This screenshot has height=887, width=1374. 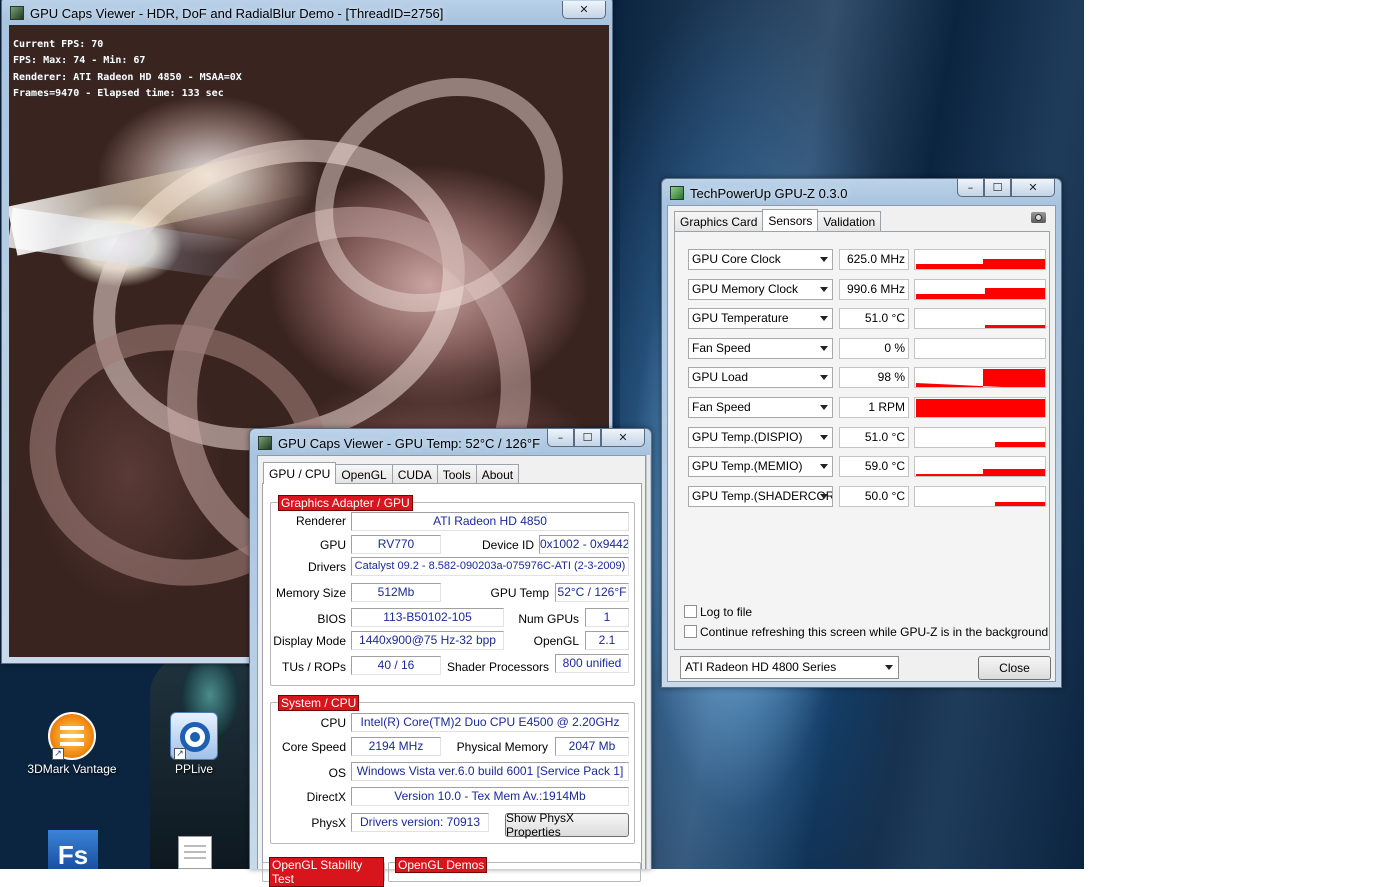 What do you see at coordinates (736, 259) in the screenshot?
I see `sensor-name-label: GPU Core Clock` at bounding box center [736, 259].